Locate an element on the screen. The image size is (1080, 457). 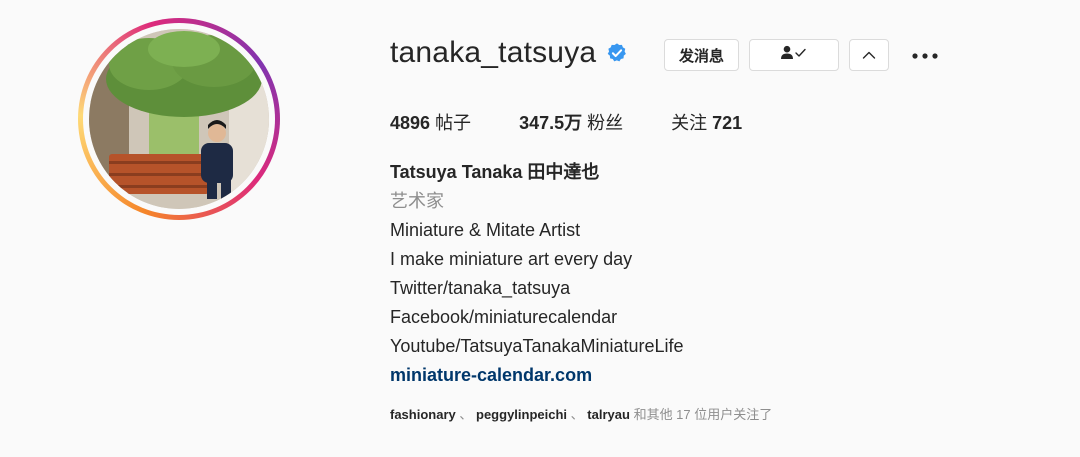
bio-line: Facebook/miniaturecalendar is located at coordinates (504, 317).